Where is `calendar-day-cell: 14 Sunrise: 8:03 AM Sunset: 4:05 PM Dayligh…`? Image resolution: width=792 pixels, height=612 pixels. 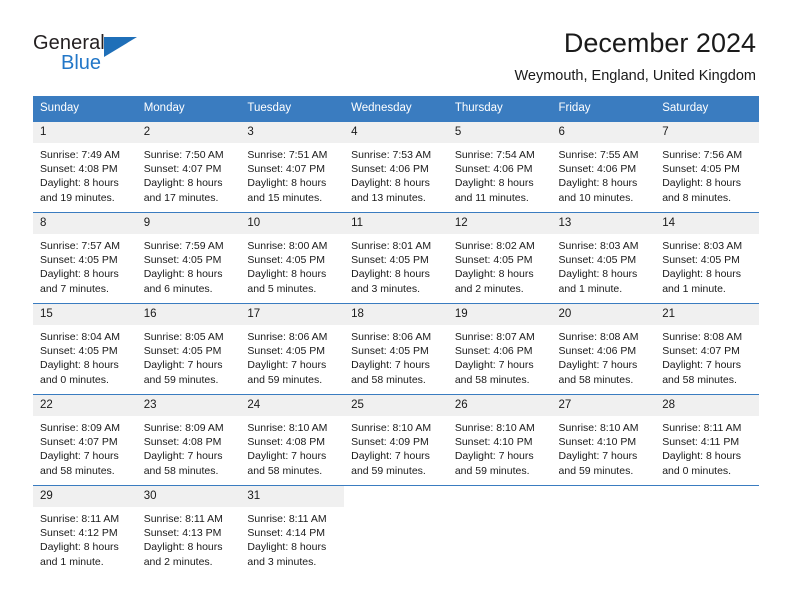 calendar-day-cell: 14 Sunrise: 8:03 AM Sunset: 4:05 PM Dayligh… is located at coordinates (707, 258).